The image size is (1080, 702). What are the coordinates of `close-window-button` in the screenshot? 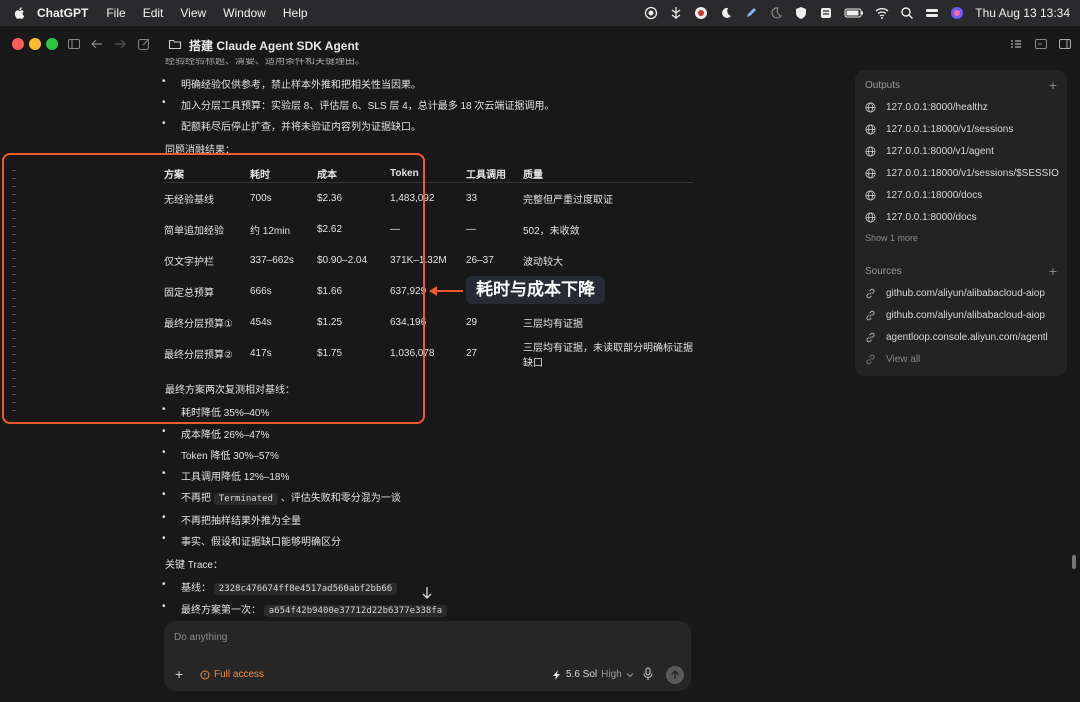 It's located at (18, 44).